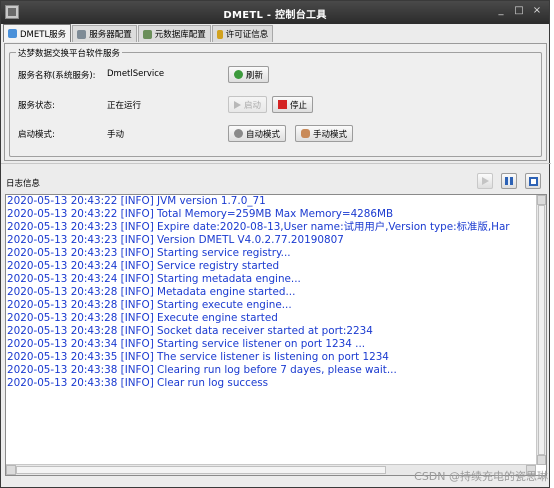 The height and width of the screenshot is (488, 554). Describe the element at coordinates (201, 470) in the screenshot. I see `horizontal-scroll-thumb` at that location.